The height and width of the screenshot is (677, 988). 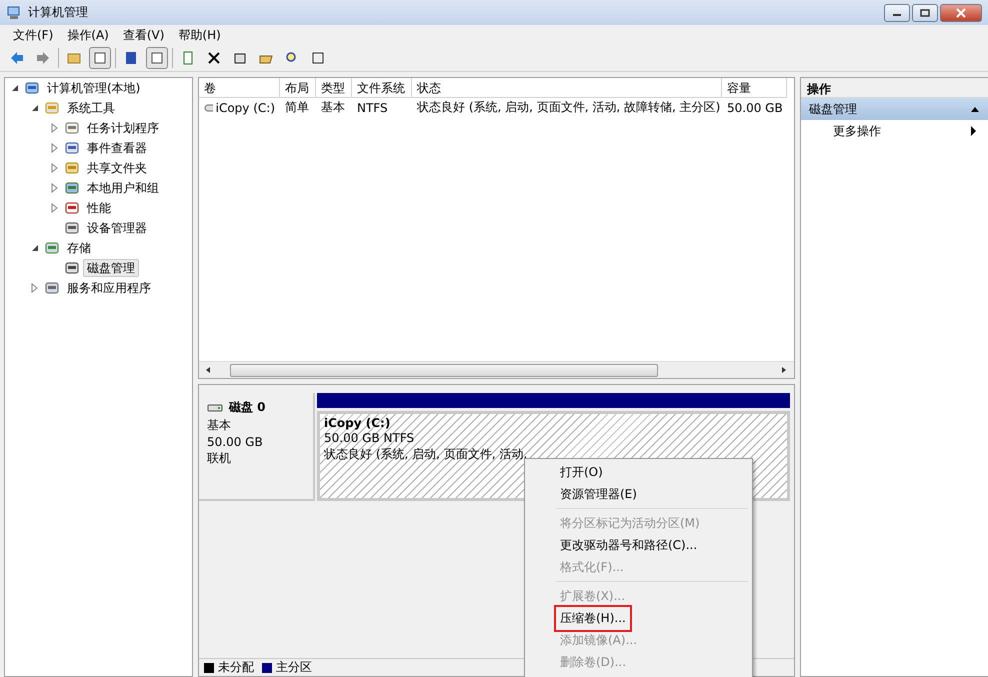 What do you see at coordinates (239, 88) in the screenshot?
I see `column-header: 卷` at bounding box center [239, 88].